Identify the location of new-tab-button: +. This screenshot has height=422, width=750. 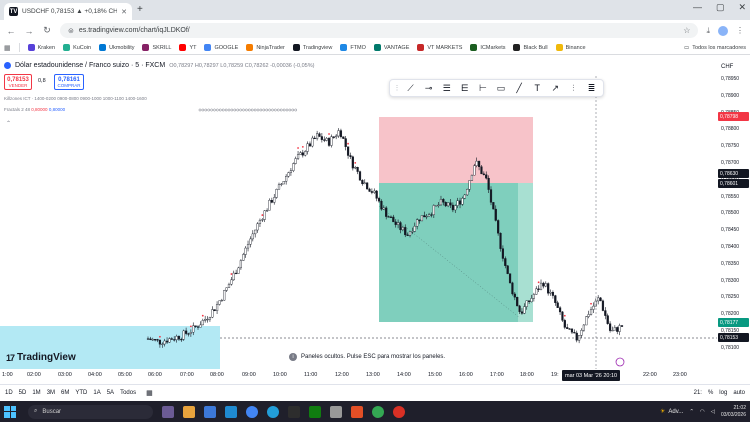
(140, 9).